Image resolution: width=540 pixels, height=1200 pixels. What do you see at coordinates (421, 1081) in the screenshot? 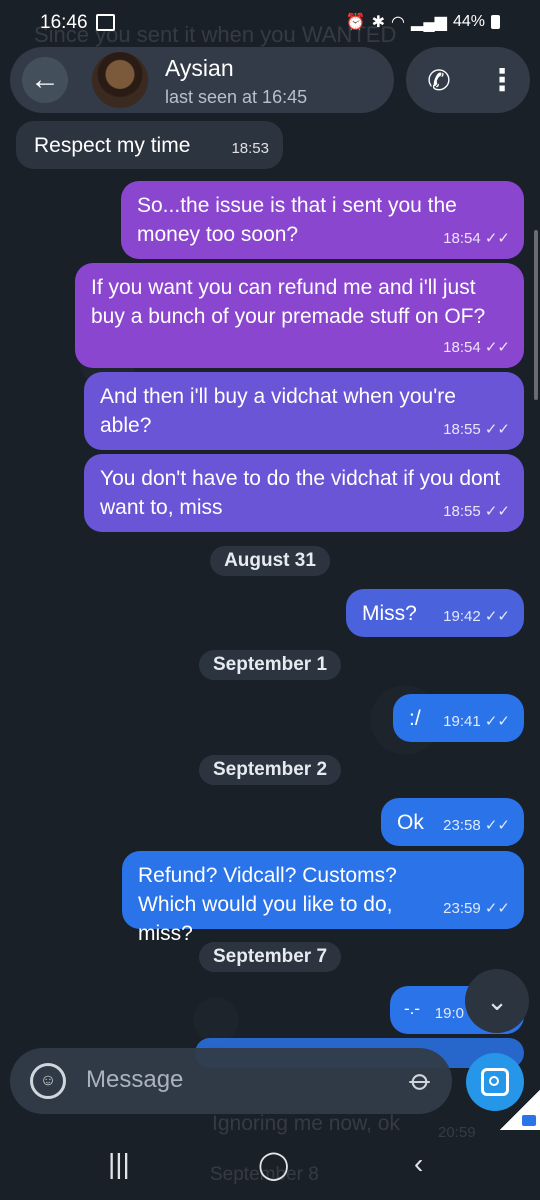
I see `paperclip-icon: ⌀` at bounding box center [421, 1081].